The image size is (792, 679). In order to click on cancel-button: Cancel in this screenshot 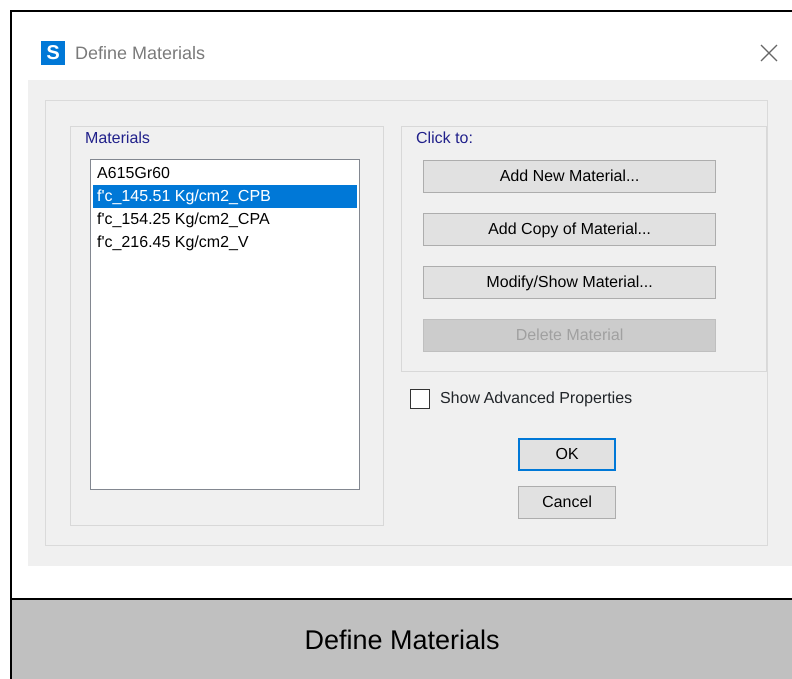, I will do `click(567, 502)`.